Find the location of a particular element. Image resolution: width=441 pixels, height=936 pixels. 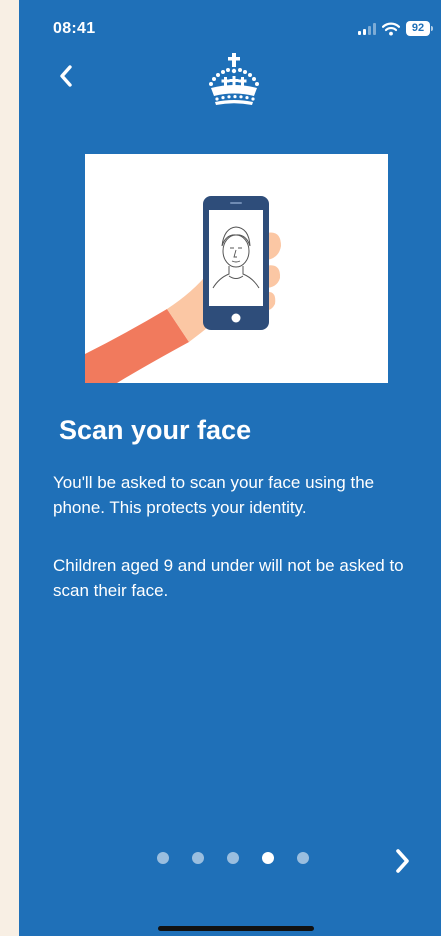

face-scan-phone-illustration is located at coordinates (183, 289).